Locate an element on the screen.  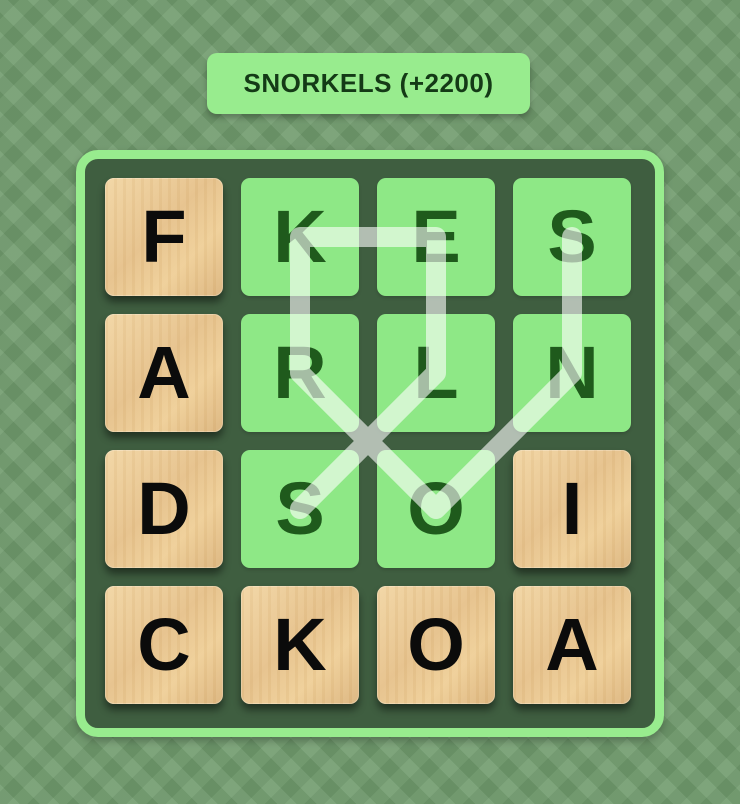
tile-r1c4: S is located at coordinates (572, 237).